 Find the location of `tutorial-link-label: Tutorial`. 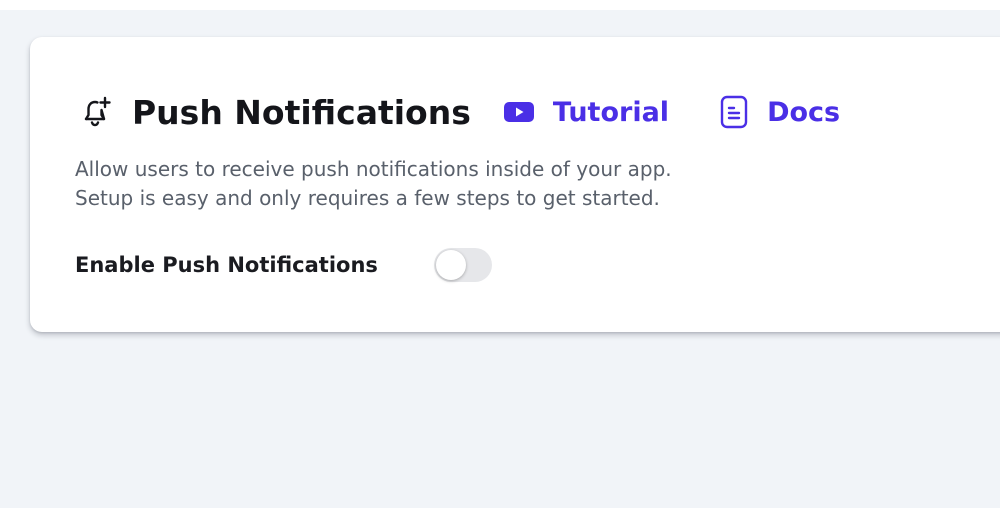

tutorial-link-label: Tutorial is located at coordinates (611, 112).